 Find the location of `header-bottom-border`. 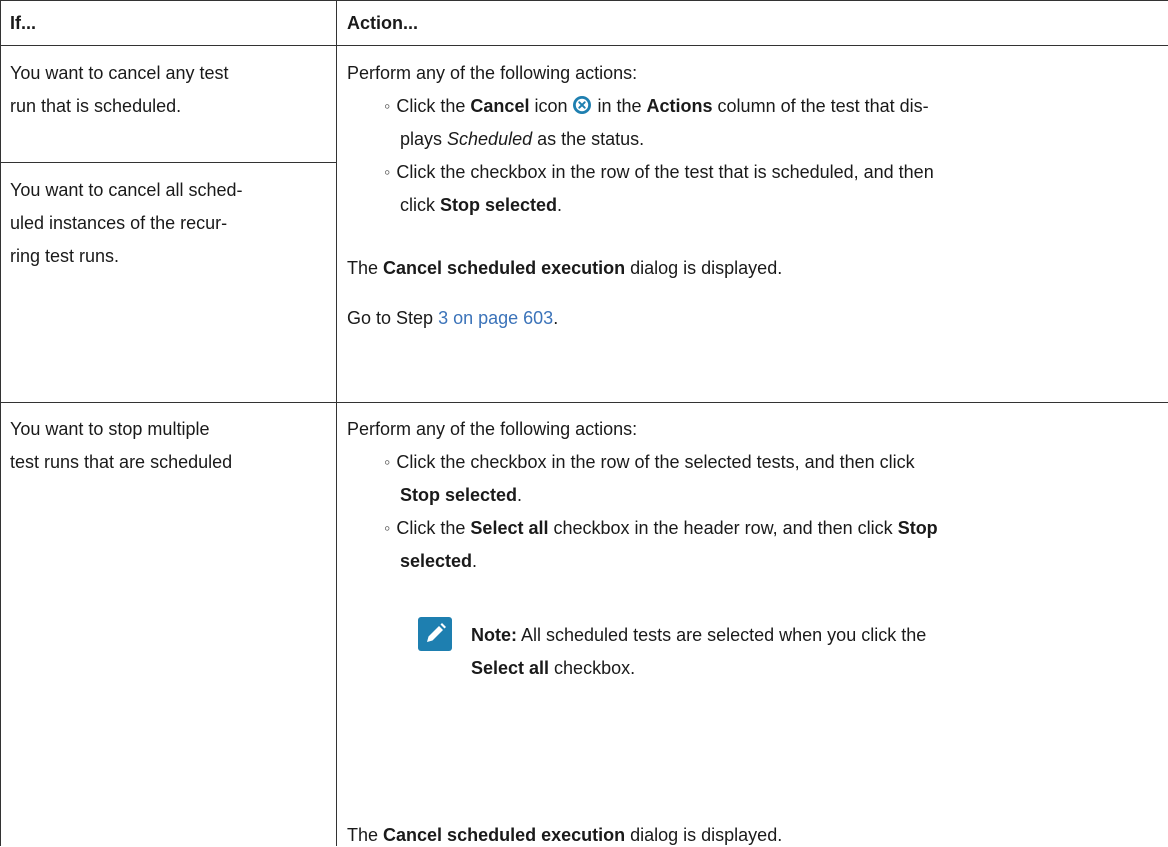

header-bottom-border is located at coordinates (584, 45).